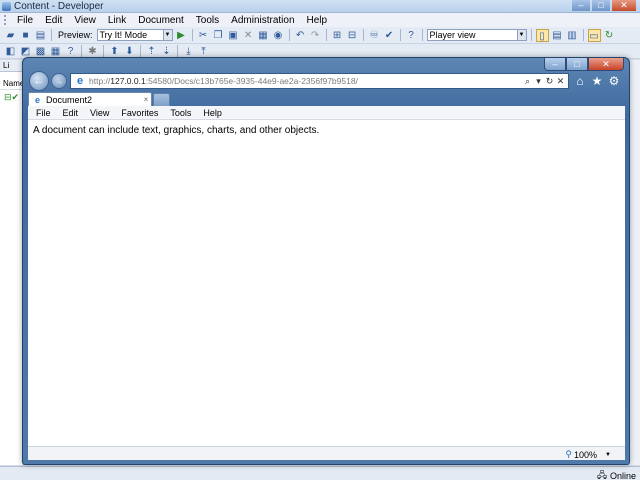 Image resolution: width=640 pixels, height=480 pixels. Describe the element at coordinates (560, 81) in the screenshot. I see `stop-icon: ✕` at that location.